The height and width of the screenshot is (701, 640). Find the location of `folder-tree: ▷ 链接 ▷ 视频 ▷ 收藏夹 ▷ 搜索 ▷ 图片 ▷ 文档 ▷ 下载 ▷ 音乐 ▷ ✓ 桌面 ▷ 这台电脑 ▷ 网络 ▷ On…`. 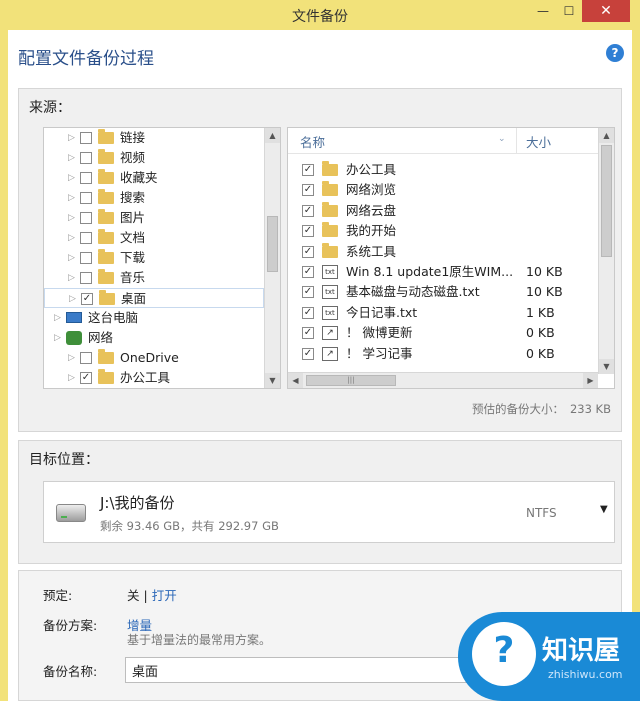

folder-tree: ▷ 链接 ▷ 视频 ▷ 收藏夹 ▷ 搜索 ▷ 图片 ▷ 文档 ▷ 下载 ▷ 音乐 ▷ ✓ 桌面 ▷ 这台电脑 ▷ 网络 ▷ On… is located at coordinates (162, 258).